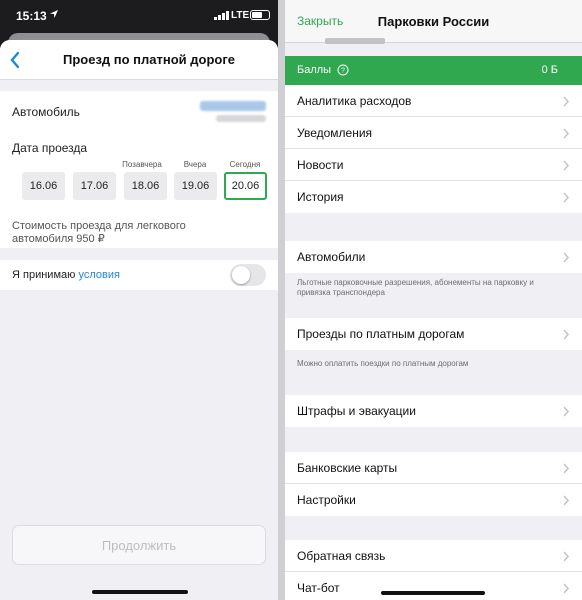 This screenshot has height=600, width=582. What do you see at coordinates (335, 133) in the screenshot?
I see `menu-item-label: Уведомления` at bounding box center [335, 133].